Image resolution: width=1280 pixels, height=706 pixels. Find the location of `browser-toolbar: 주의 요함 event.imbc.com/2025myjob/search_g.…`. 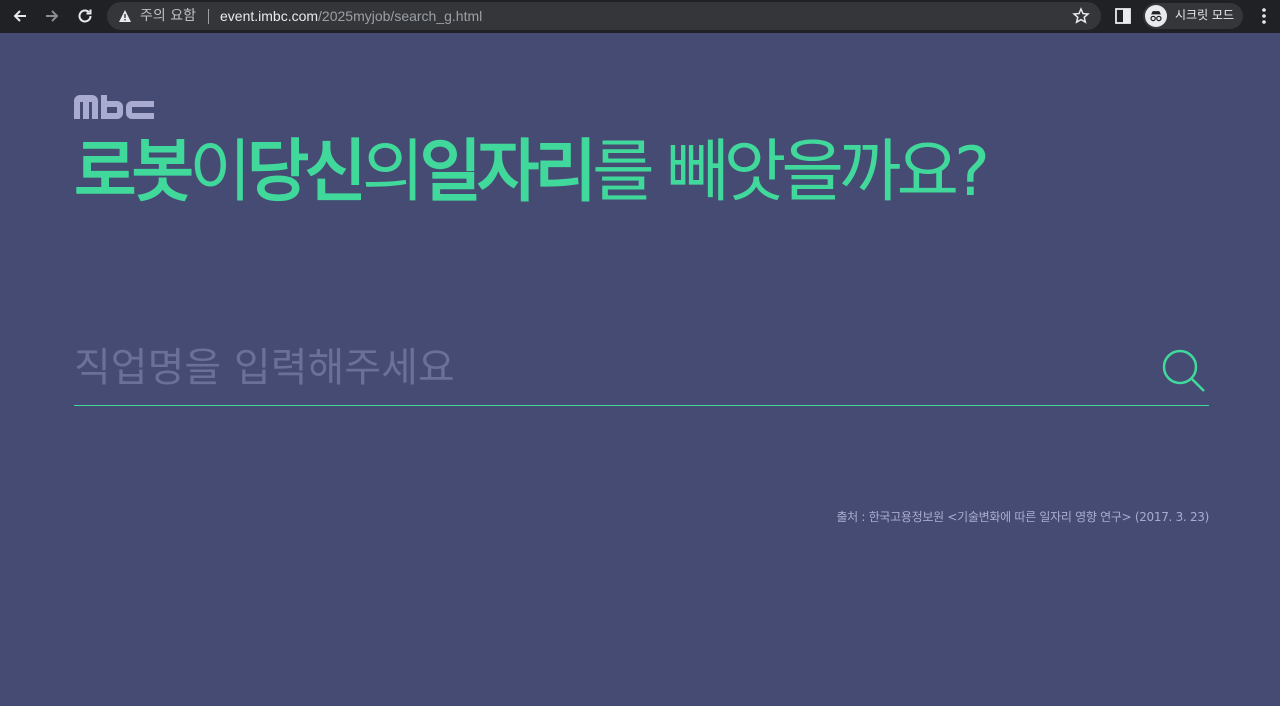

browser-toolbar: 주의 요함 event.imbc.com/2025myjob/search_g.… is located at coordinates (640, 16).